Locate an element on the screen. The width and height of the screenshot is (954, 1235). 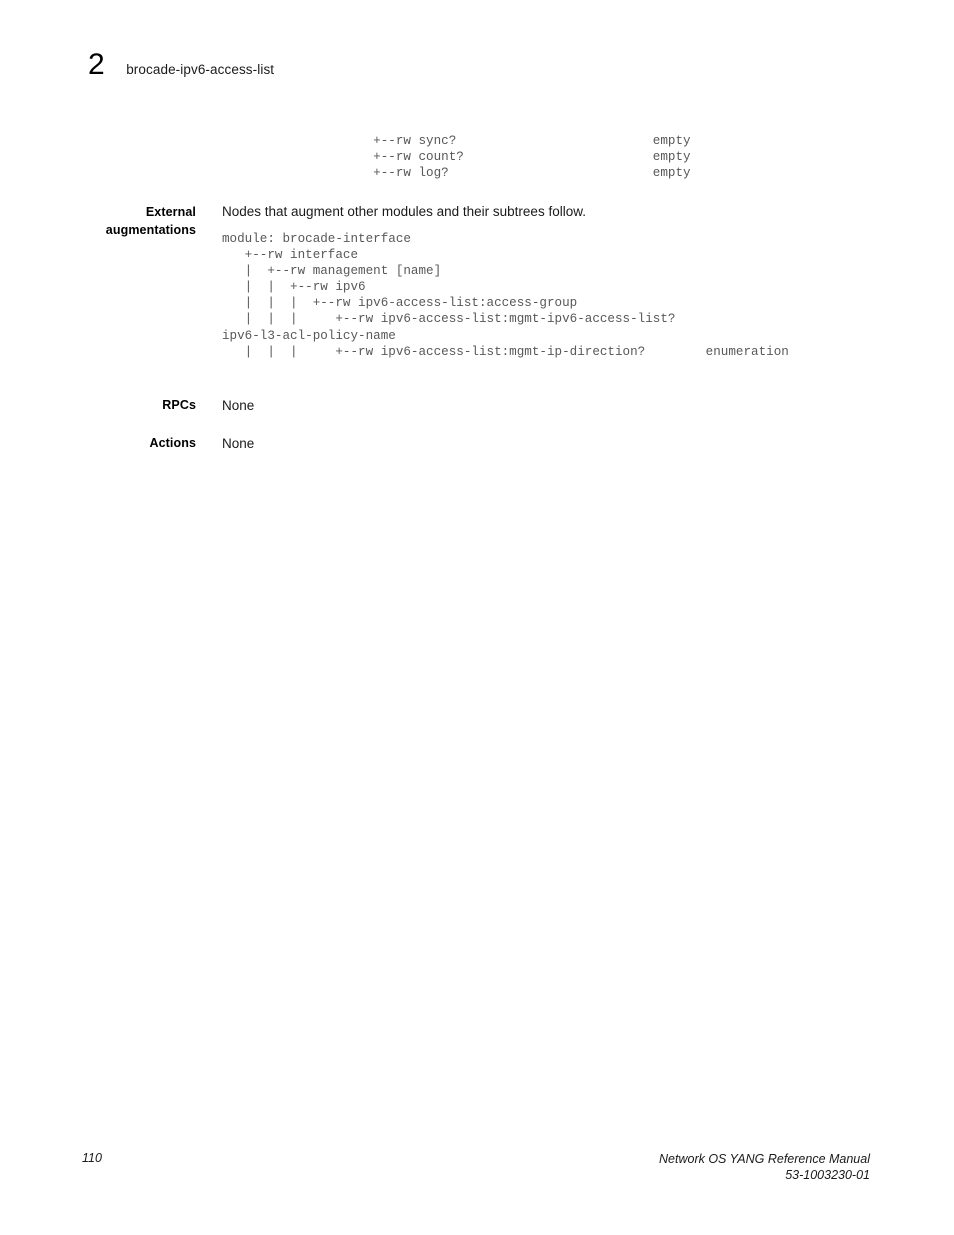
value-rpcs: None is located at coordinates (238, 405).